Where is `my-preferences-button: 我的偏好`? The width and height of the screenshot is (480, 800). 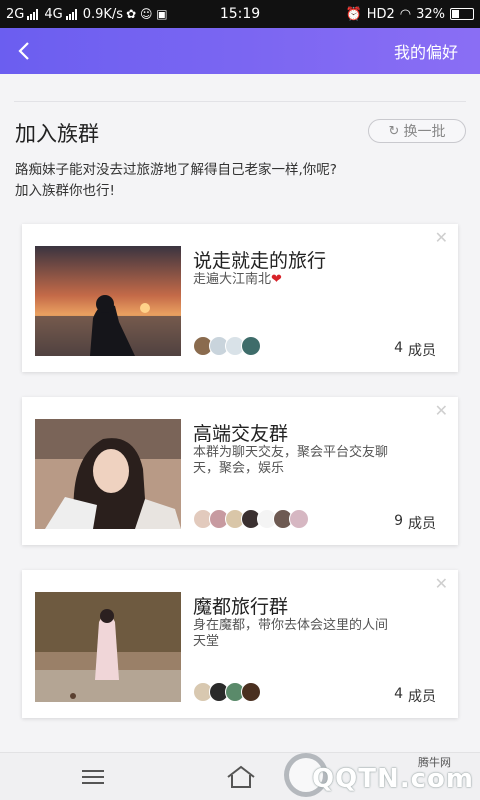
my-preferences-button: 我的偏好 is located at coordinates (426, 51).